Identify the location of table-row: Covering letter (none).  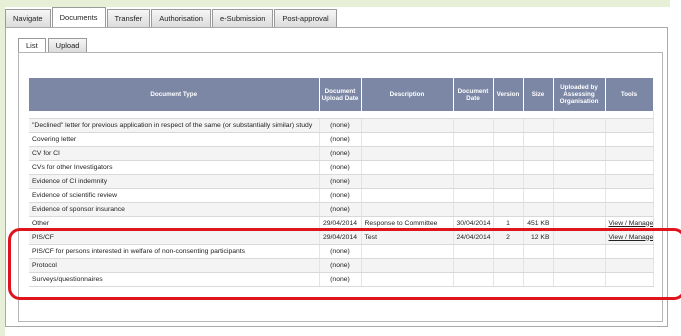
(341, 139).